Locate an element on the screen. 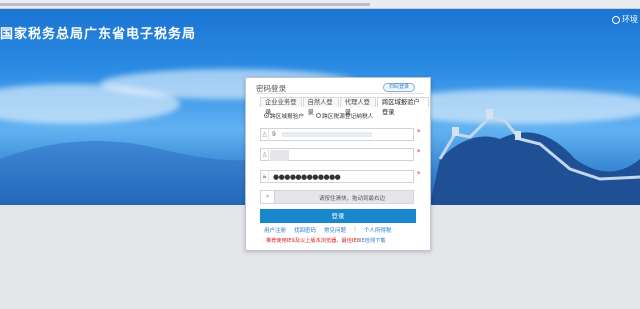  account-prefix: 9 is located at coordinates (274, 134).